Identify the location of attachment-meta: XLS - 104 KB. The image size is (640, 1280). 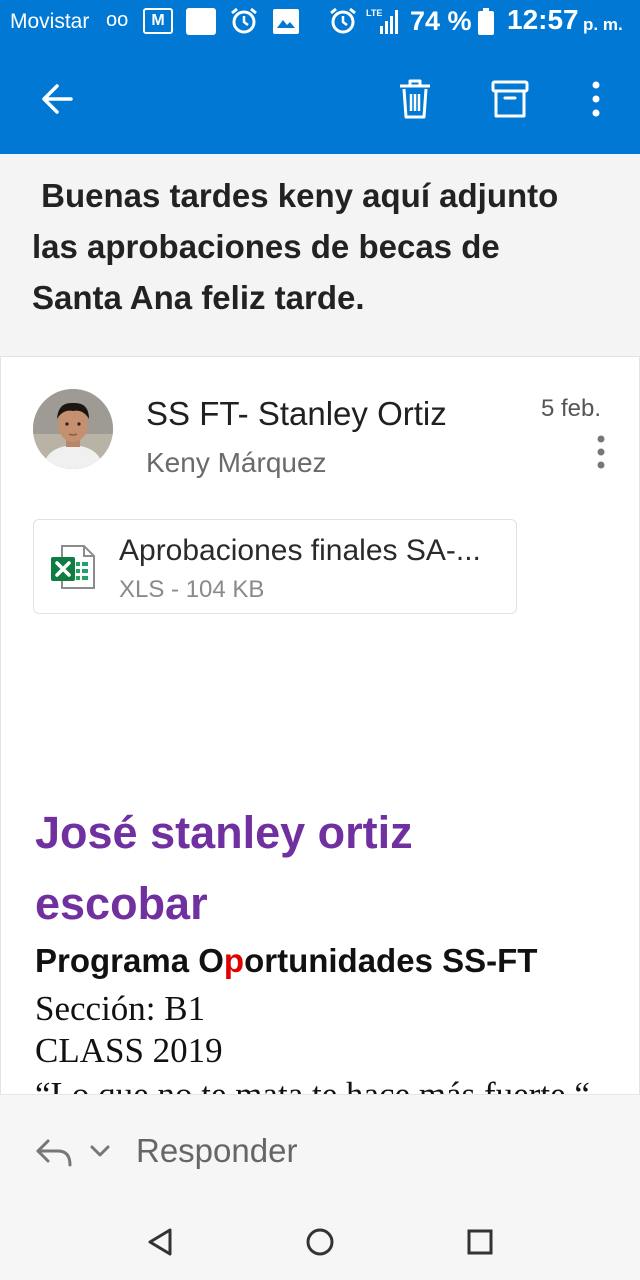
(192, 589).